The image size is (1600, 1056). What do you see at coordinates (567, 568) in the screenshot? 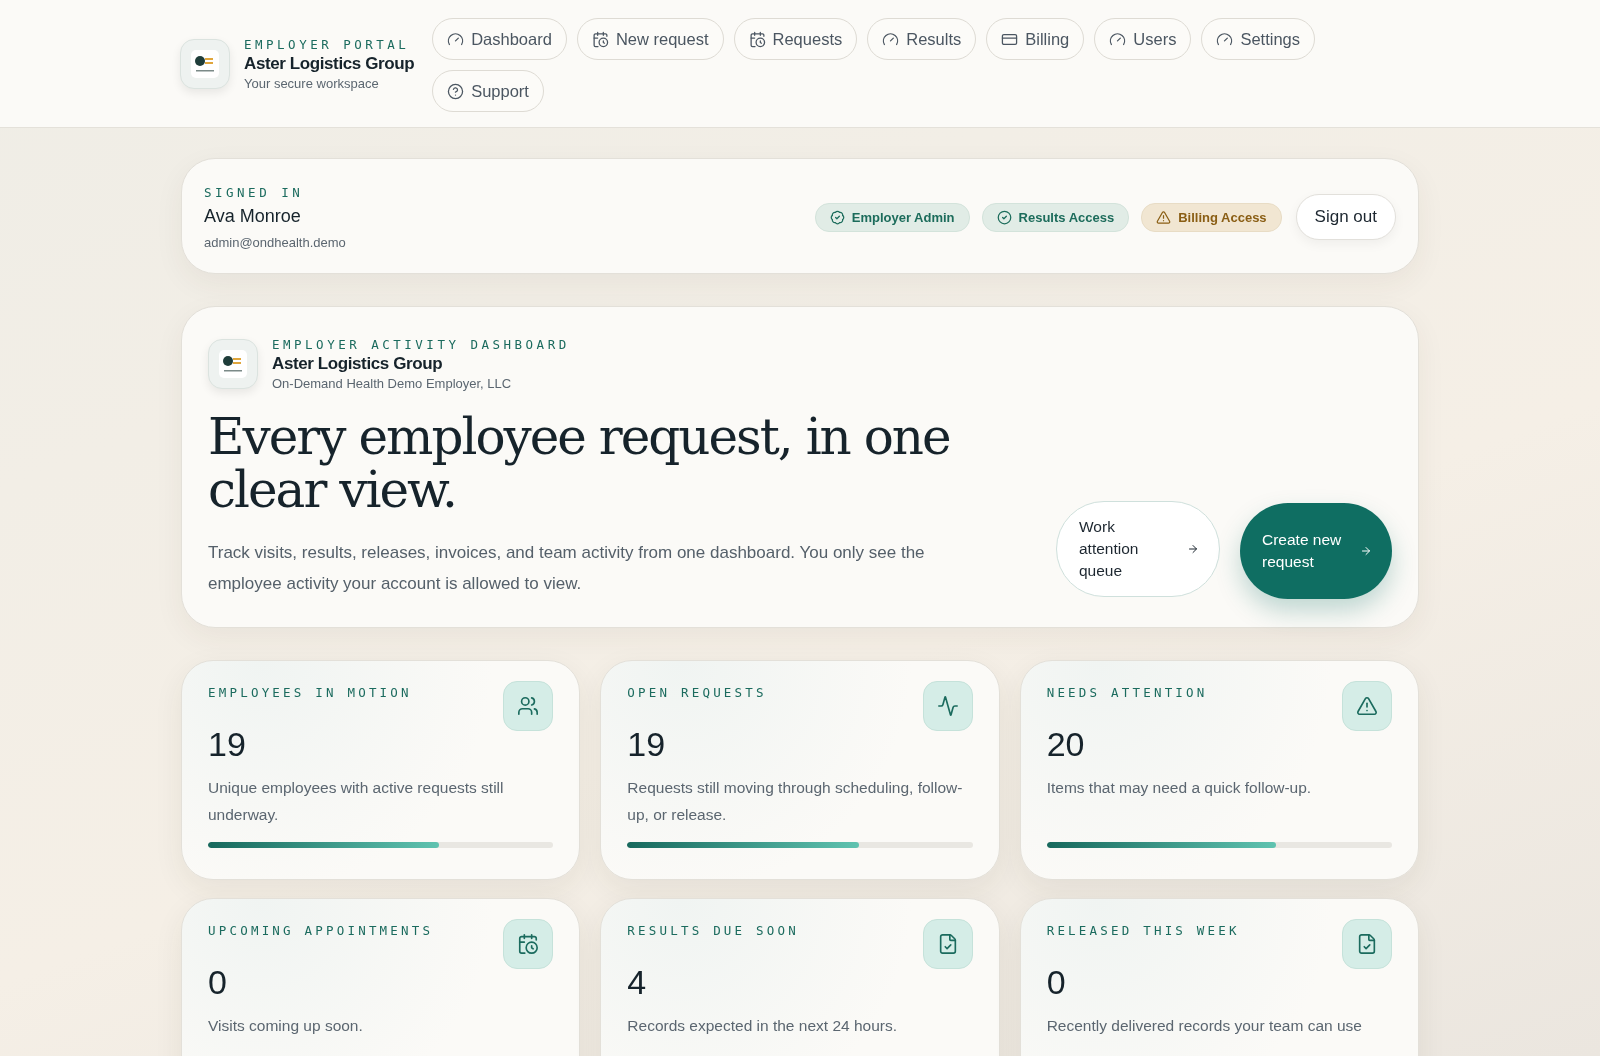
I see `intro-text: Track visits, results, releases, invoices, and team activity from one dashboard. You only see the employee activity your account is allowed to view.` at bounding box center [567, 568].